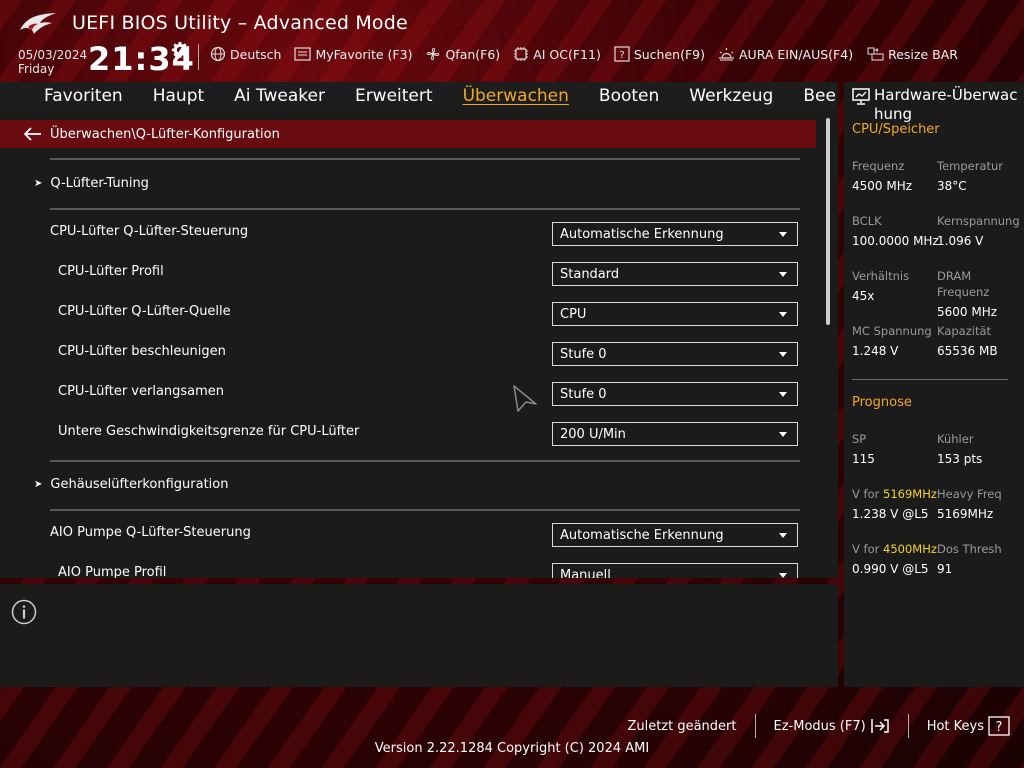  I want to click on app-title: UEFI BIOS Utility – Advanced Mode, so click(240, 23).